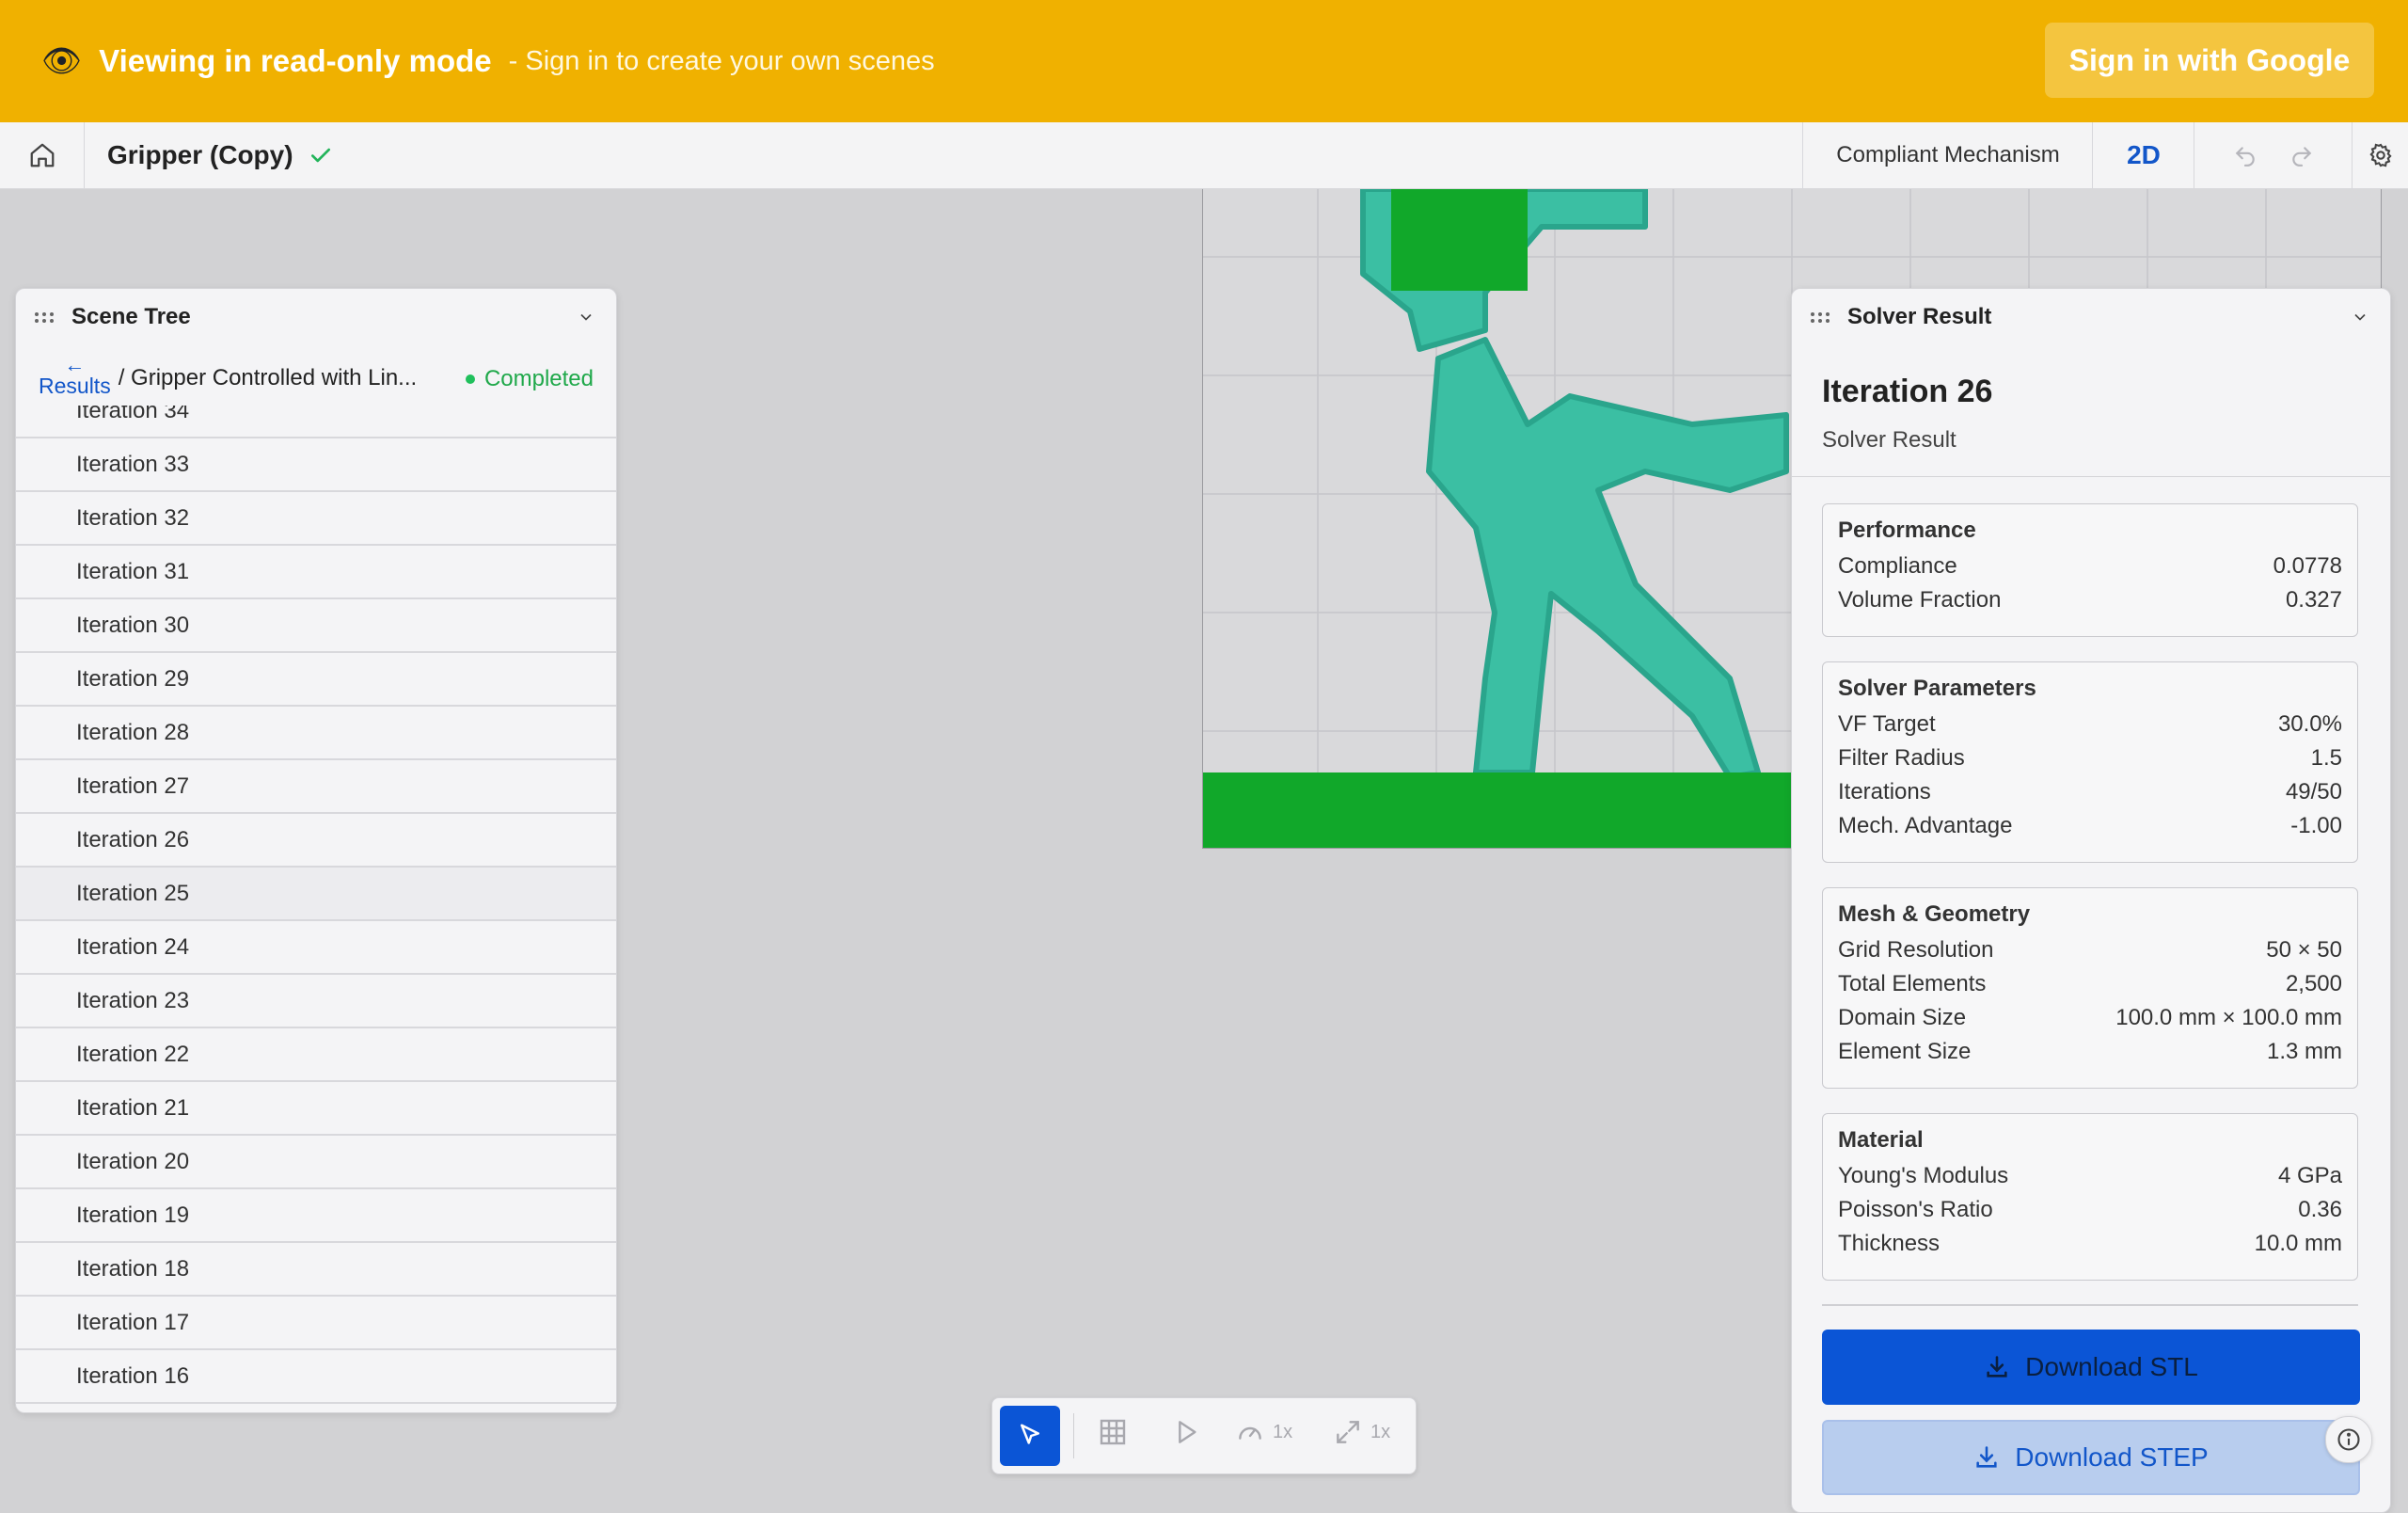 This screenshot has width=2408, height=1513. What do you see at coordinates (316, 422) in the screenshot?
I see `iteration-list-item: Iteration 34` at bounding box center [316, 422].